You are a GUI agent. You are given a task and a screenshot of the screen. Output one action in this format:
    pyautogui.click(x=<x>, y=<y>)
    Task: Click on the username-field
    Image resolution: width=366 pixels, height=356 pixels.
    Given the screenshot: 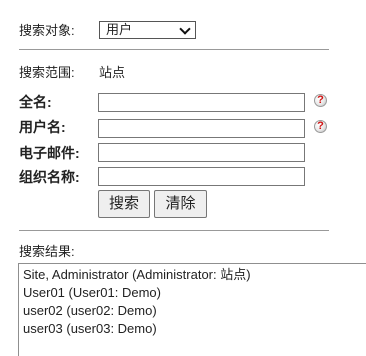 What is the action you would take?
    pyautogui.click(x=201, y=128)
    